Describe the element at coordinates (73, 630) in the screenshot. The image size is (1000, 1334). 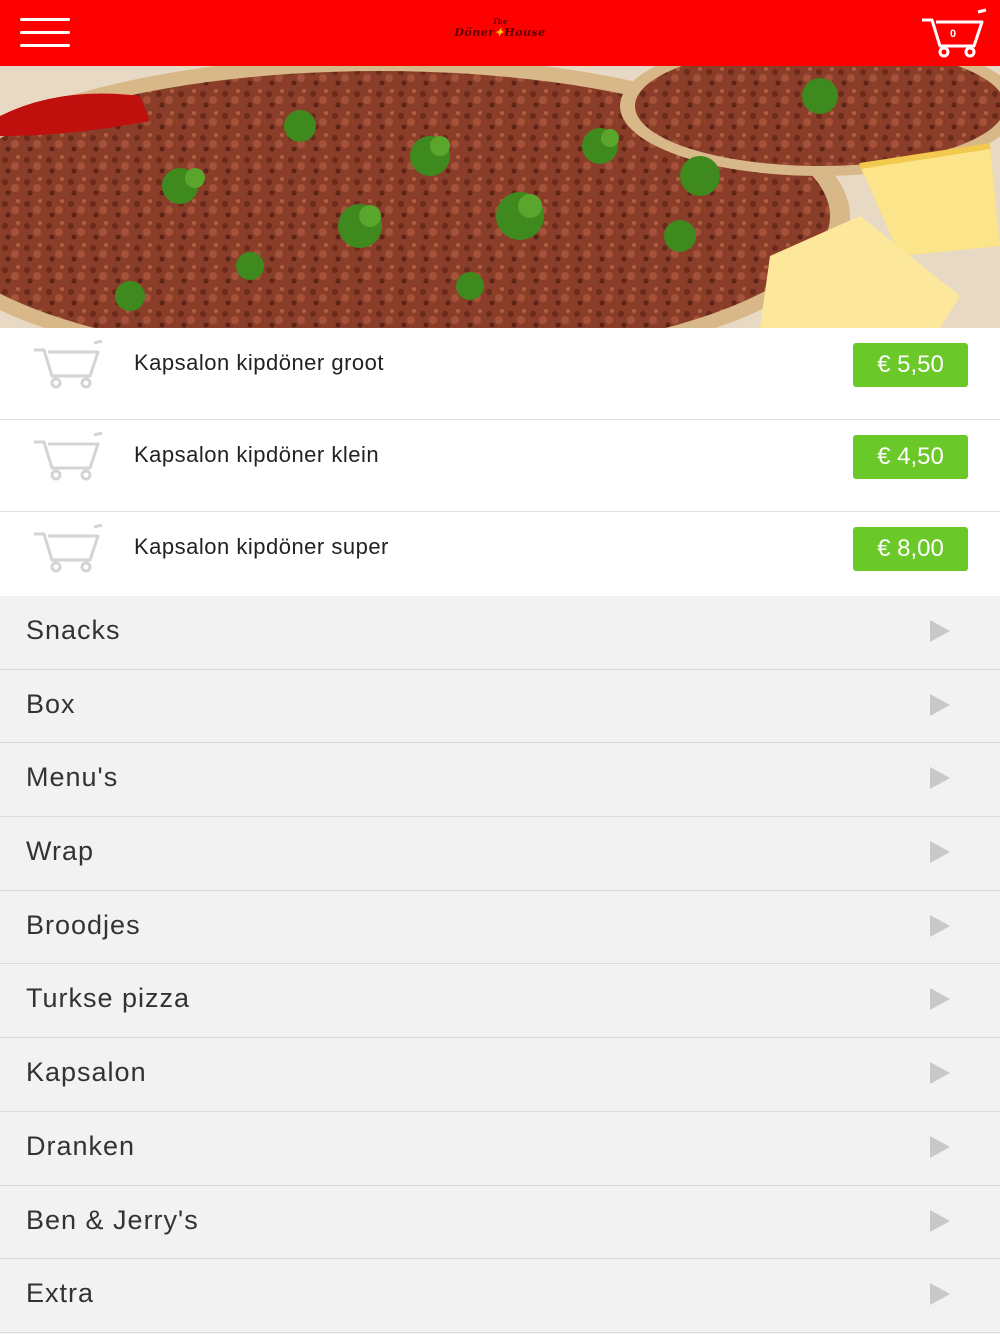
I see `category-label: Snacks` at that location.